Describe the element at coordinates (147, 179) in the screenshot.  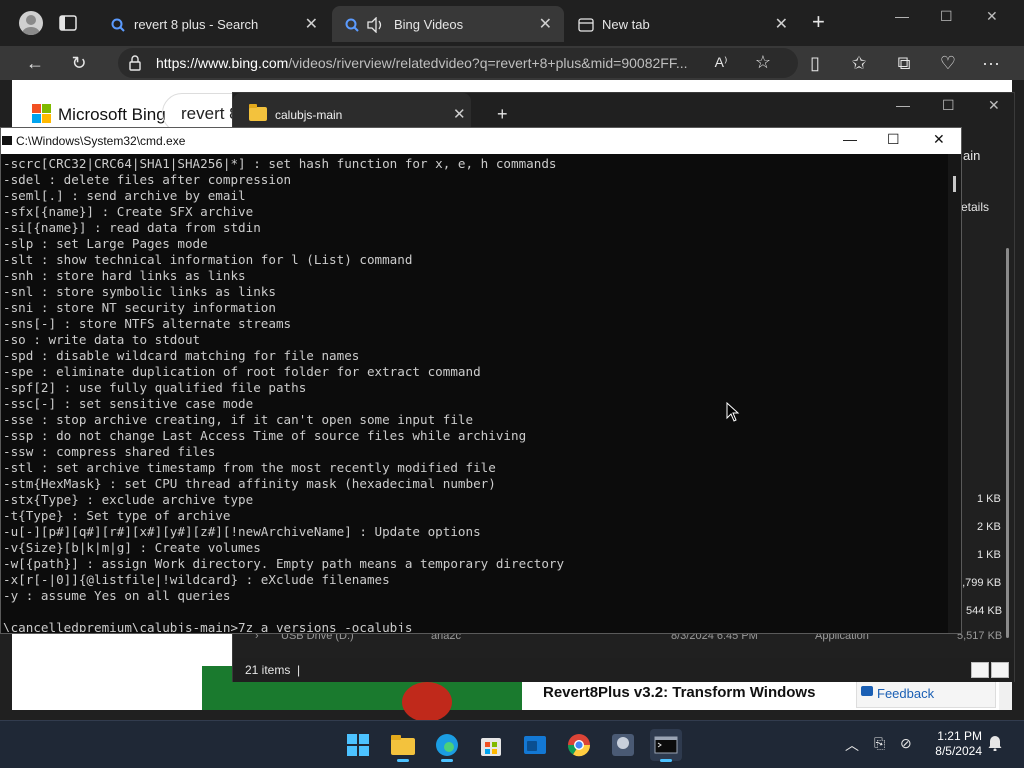
I see `cmd-output-line: -sdel : delete files after compression` at that location.